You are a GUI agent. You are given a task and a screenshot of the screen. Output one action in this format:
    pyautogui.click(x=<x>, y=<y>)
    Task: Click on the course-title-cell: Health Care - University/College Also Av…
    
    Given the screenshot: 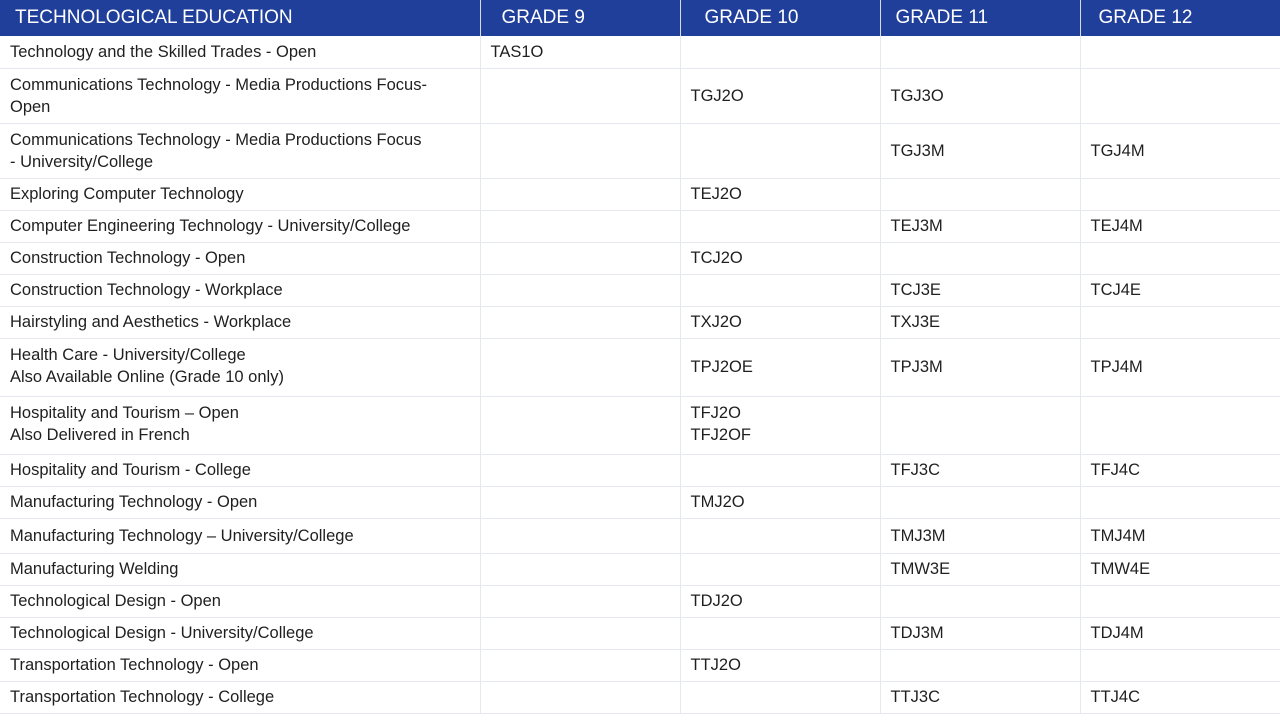 What is the action you would take?
    pyautogui.click(x=240, y=367)
    